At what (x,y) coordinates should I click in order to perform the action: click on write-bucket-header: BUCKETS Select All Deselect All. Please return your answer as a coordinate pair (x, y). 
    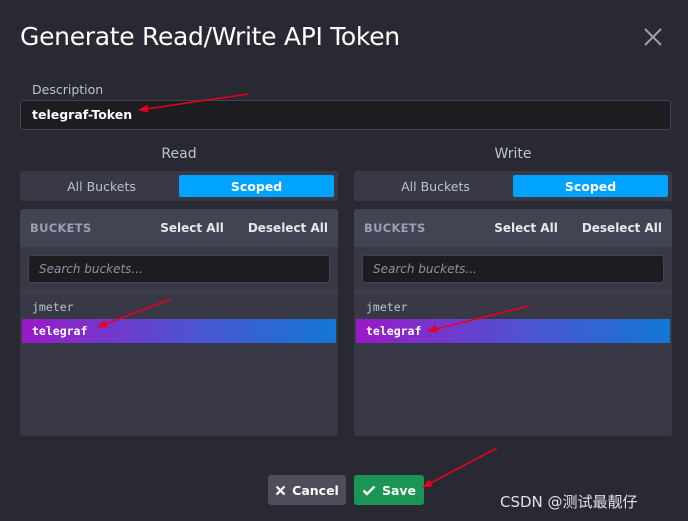
    Looking at the image, I should click on (513, 228).